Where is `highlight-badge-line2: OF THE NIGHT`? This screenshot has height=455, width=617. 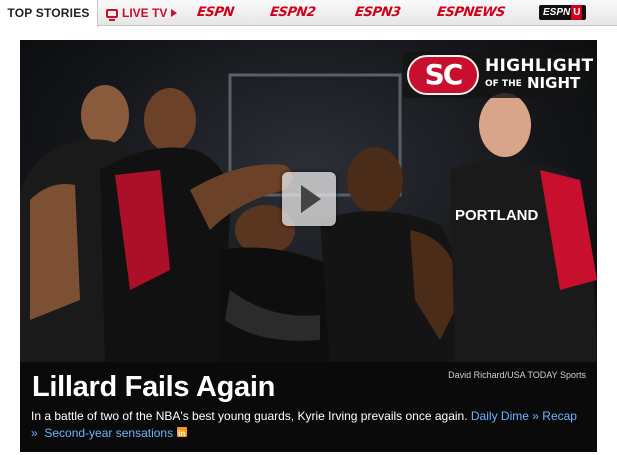 highlight-badge-line2: OF THE NIGHT is located at coordinates (539, 84).